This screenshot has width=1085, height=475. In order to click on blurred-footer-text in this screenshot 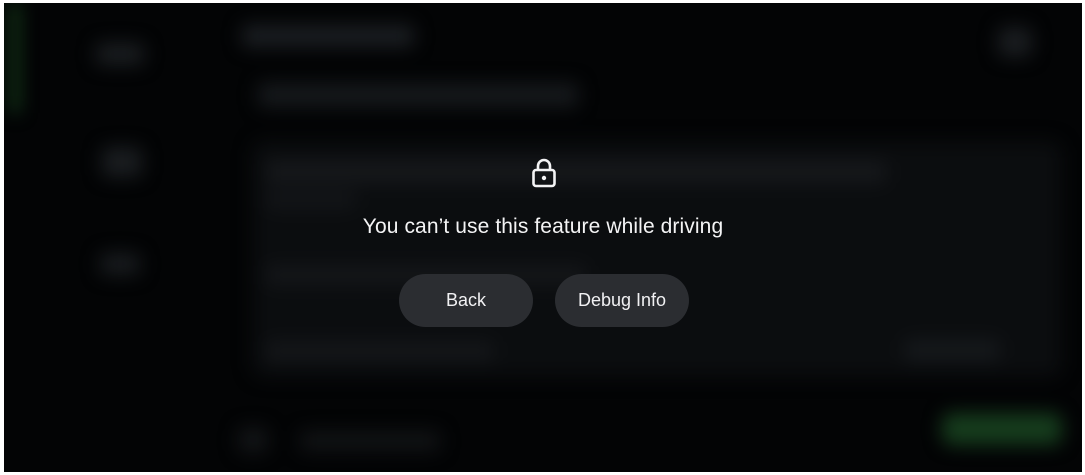, I will do `click(370, 441)`.